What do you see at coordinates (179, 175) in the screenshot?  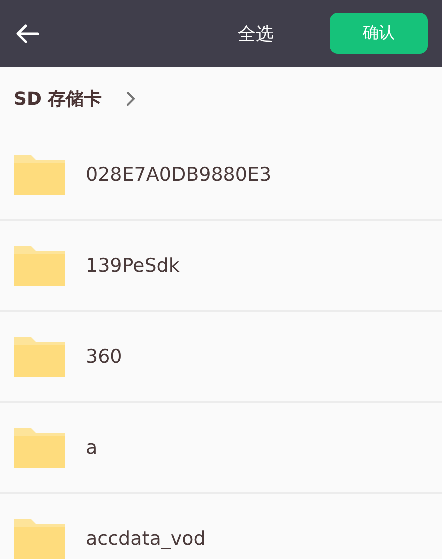 I see `folder-name: 028E7A0DB9880E3` at bounding box center [179, 175].